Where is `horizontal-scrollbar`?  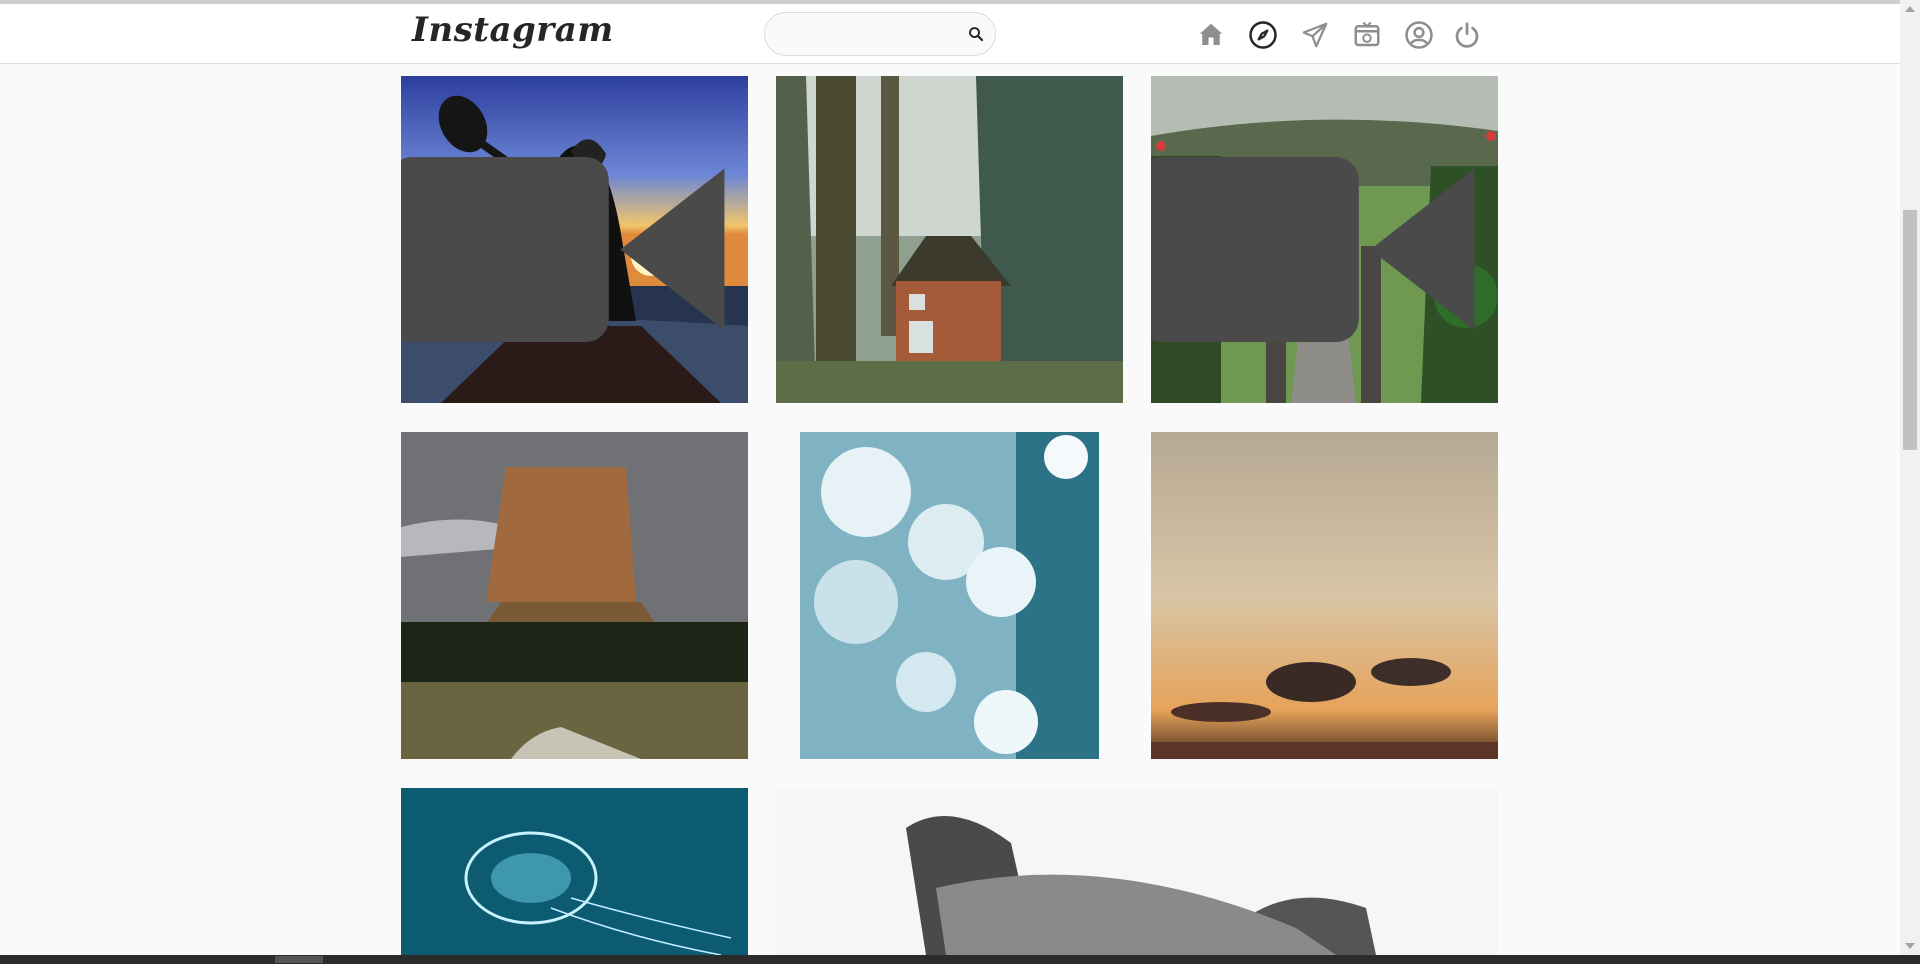 horizontal-scrollbar is located at coordinates (960, 959).